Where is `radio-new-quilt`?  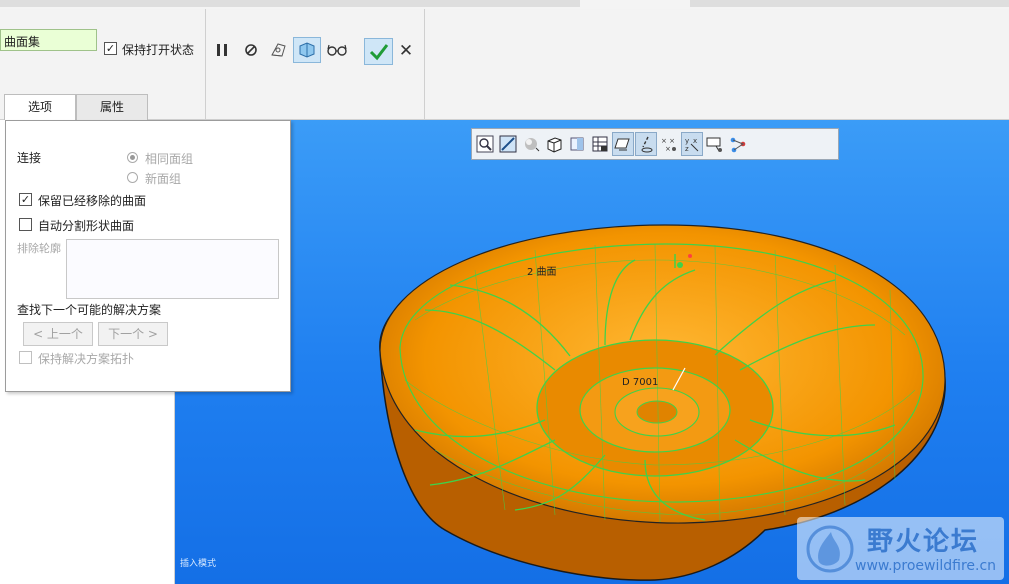 radio-new-quilt is located at coordinates (132, 177).